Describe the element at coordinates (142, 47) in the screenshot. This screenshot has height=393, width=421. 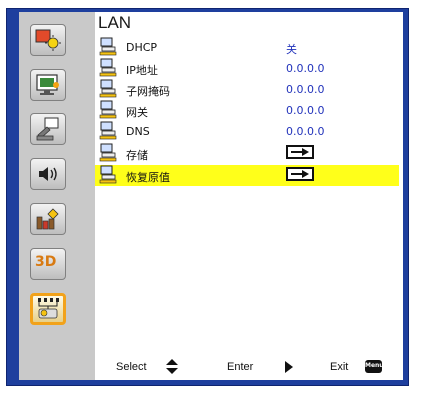
I see `row-label: DHCP` at that location.